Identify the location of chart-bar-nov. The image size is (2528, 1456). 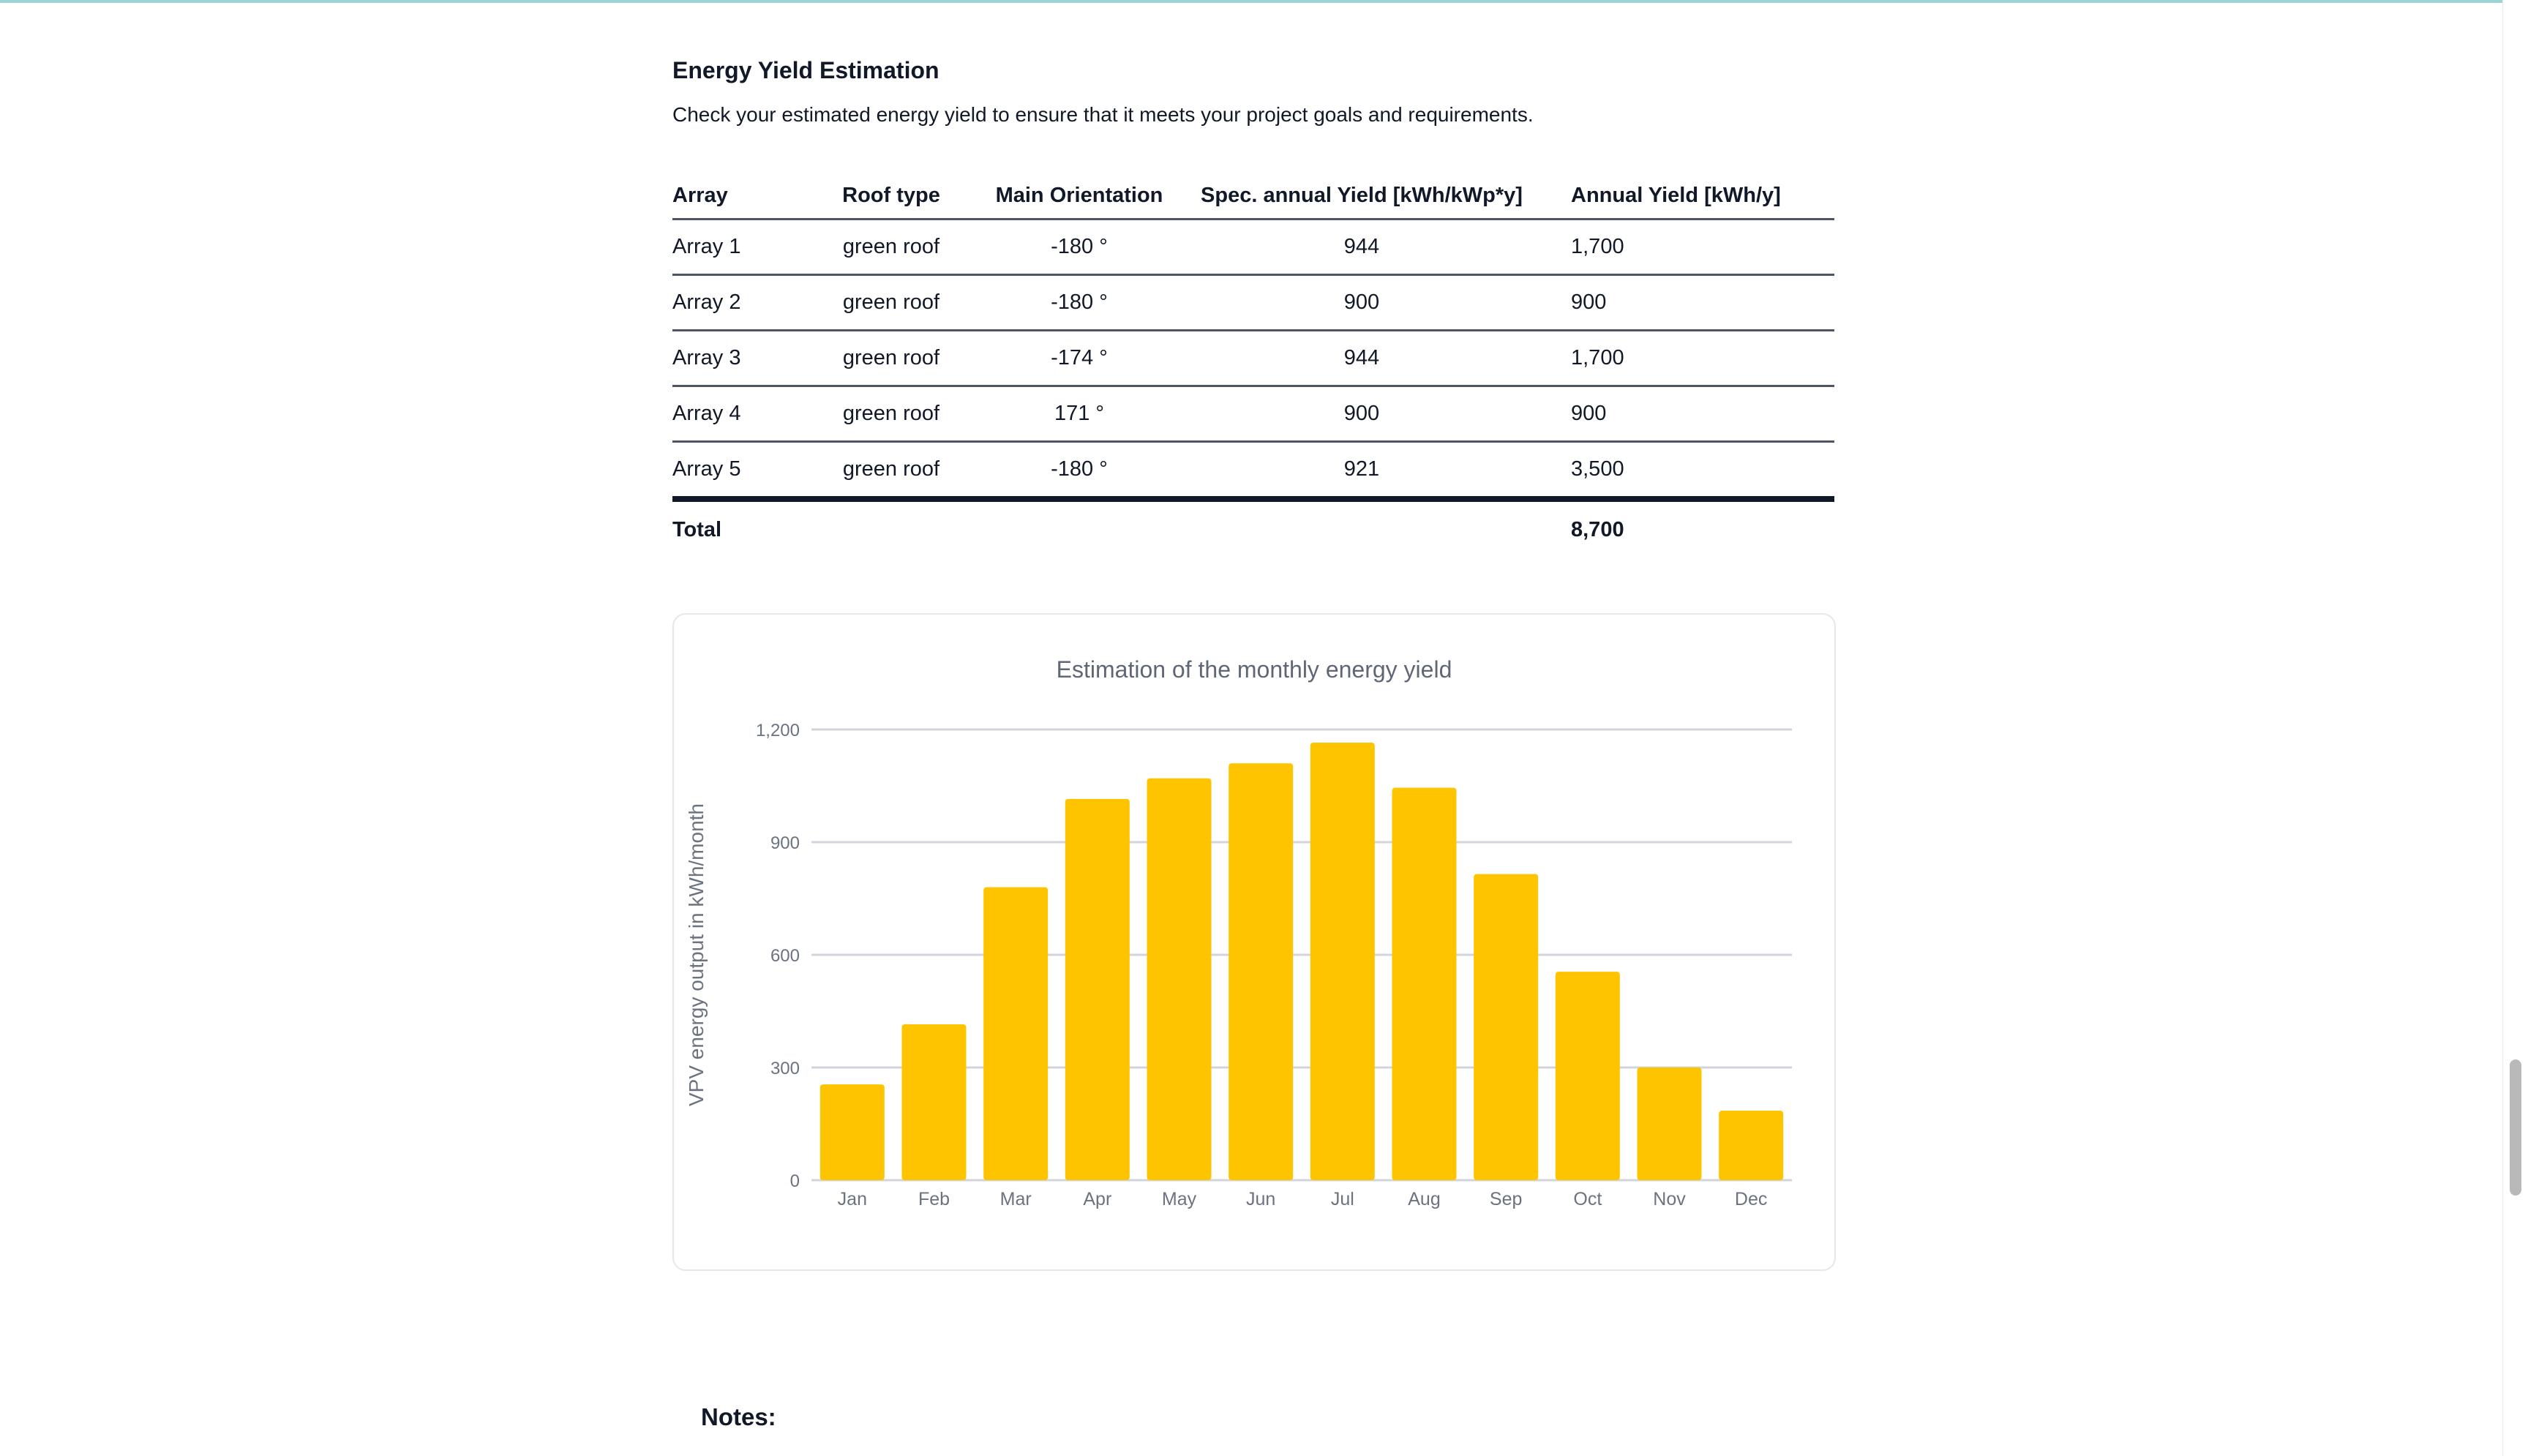
(1669, 1124).